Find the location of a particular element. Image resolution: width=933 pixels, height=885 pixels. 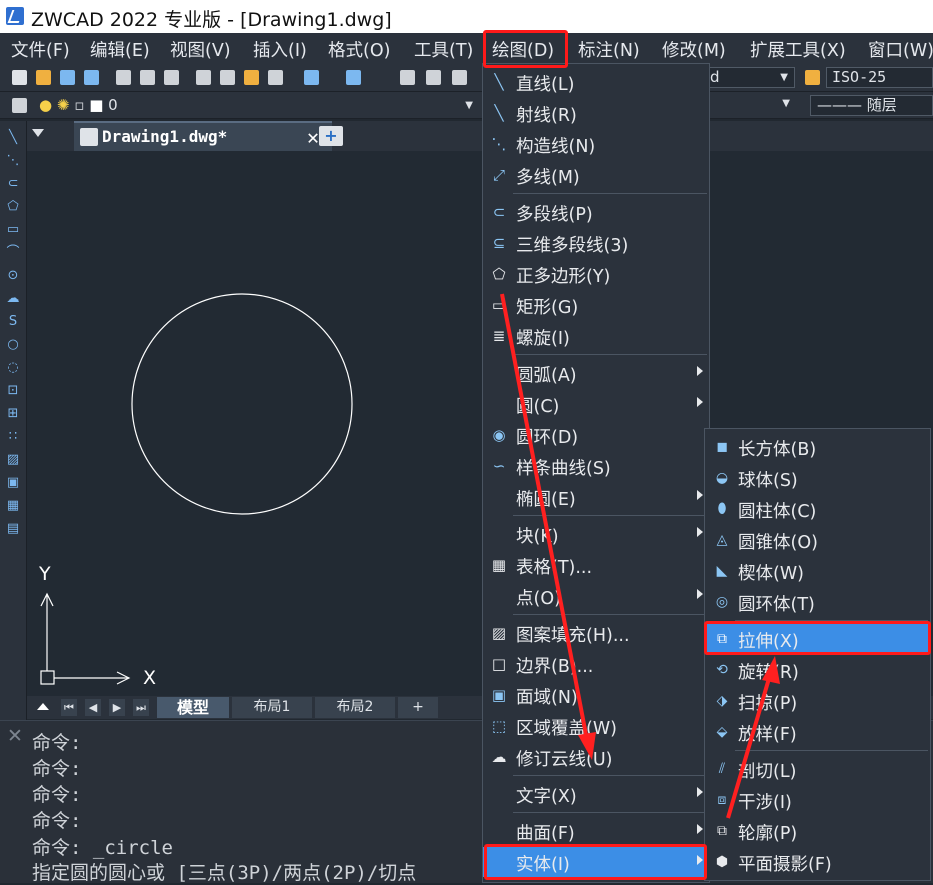

draw-menu-item-polygon: ⬠ 正多边形(Y) is located at coordinates (596, 274).